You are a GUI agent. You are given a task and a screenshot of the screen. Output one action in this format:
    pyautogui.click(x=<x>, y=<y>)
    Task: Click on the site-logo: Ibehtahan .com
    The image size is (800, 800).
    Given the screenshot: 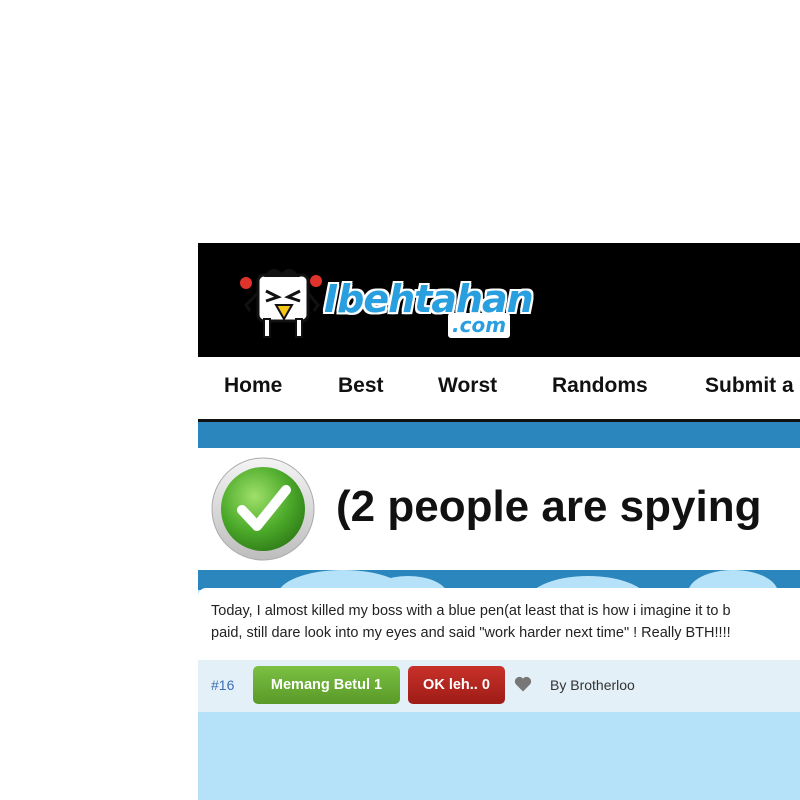 What is the action you would take?
    pyautogui.click(x=385, y=301)
    